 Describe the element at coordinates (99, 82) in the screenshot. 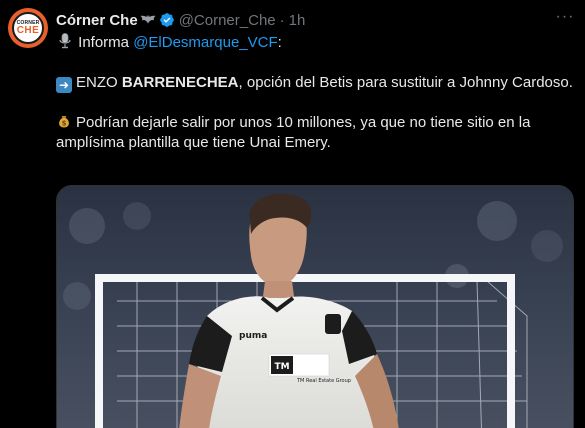

I see `paragraph-1-prefix: ENZO` at that location.